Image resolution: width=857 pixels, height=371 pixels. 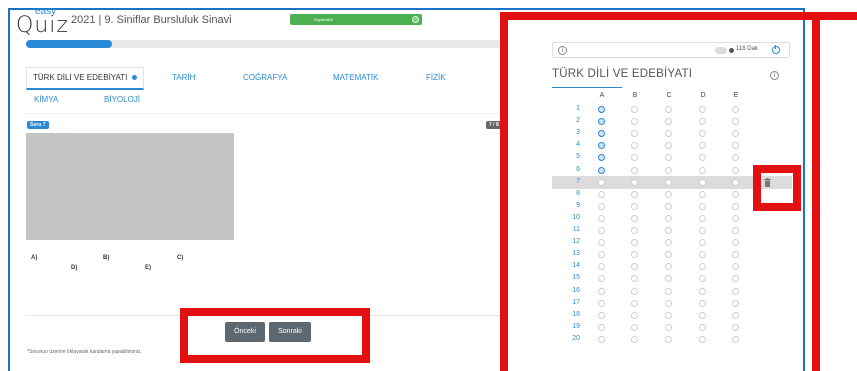 What do you see at coordinates (135, 78) in the screenshot?
I see `chevron-down-icon` at bounding box center [135, 78].